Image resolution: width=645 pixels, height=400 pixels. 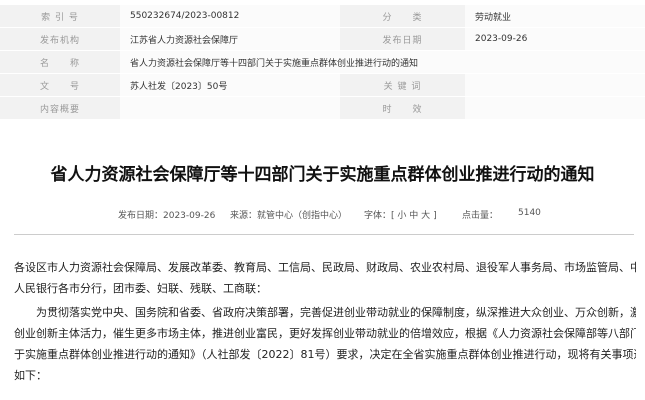 What do you see at coordinates (322, 175) in the screenshot?
I see `article-title: 省人力资源社会保障厅等十四部门关于实施重点群体创业推进行动的通知` at bounding box center [322, 175].